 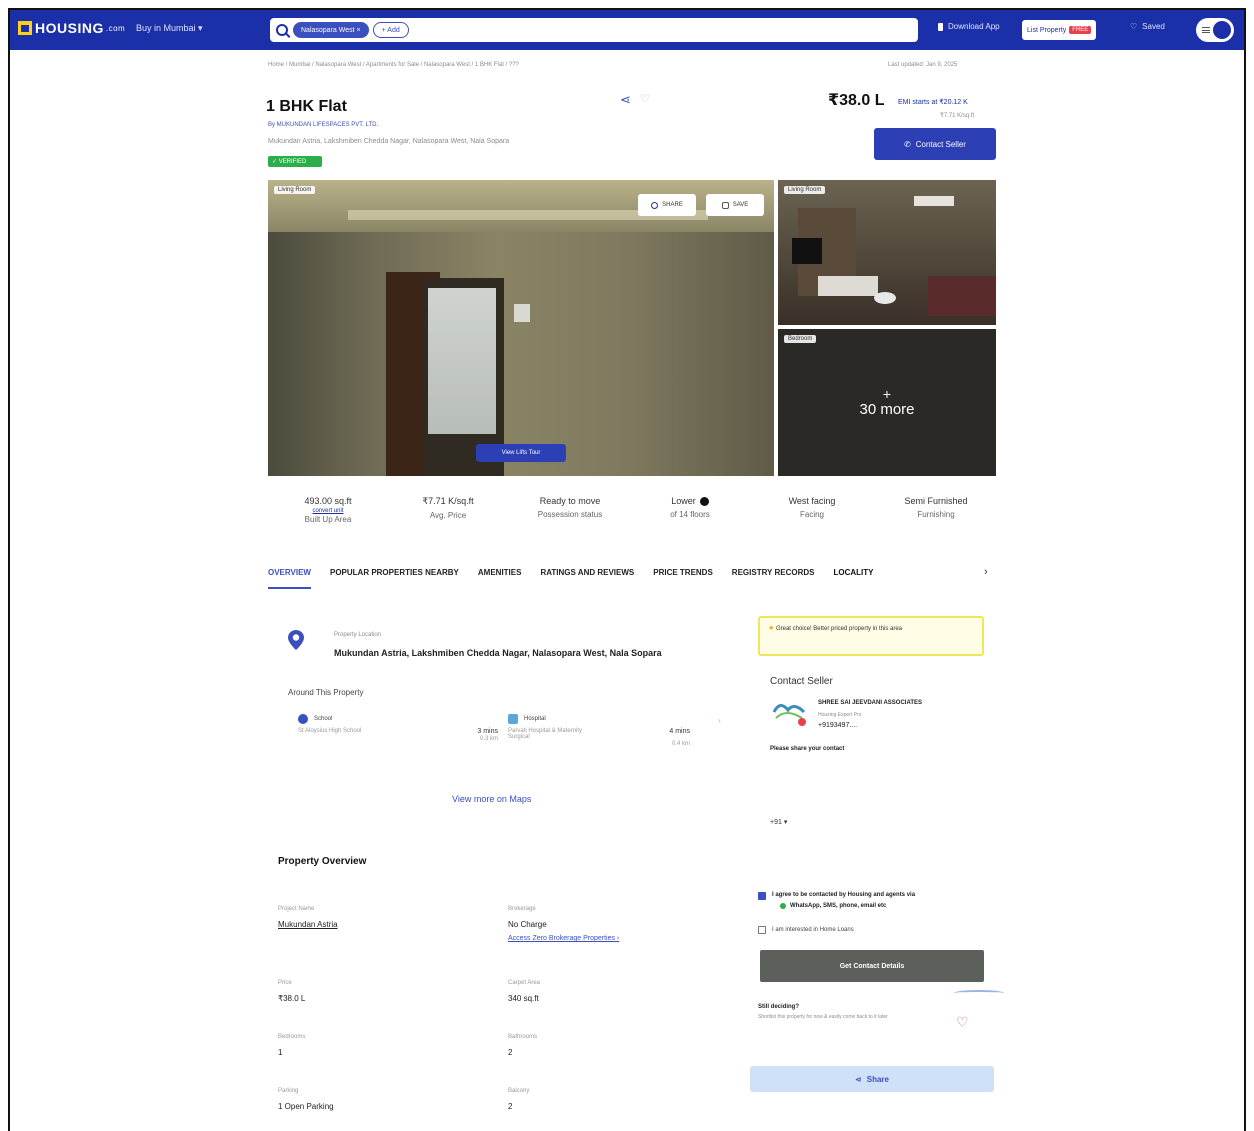 What do you see at coordinates (1080, 30) in the screenshot?
I see `free-badge: FREE` at bounding box center [1080, 30].